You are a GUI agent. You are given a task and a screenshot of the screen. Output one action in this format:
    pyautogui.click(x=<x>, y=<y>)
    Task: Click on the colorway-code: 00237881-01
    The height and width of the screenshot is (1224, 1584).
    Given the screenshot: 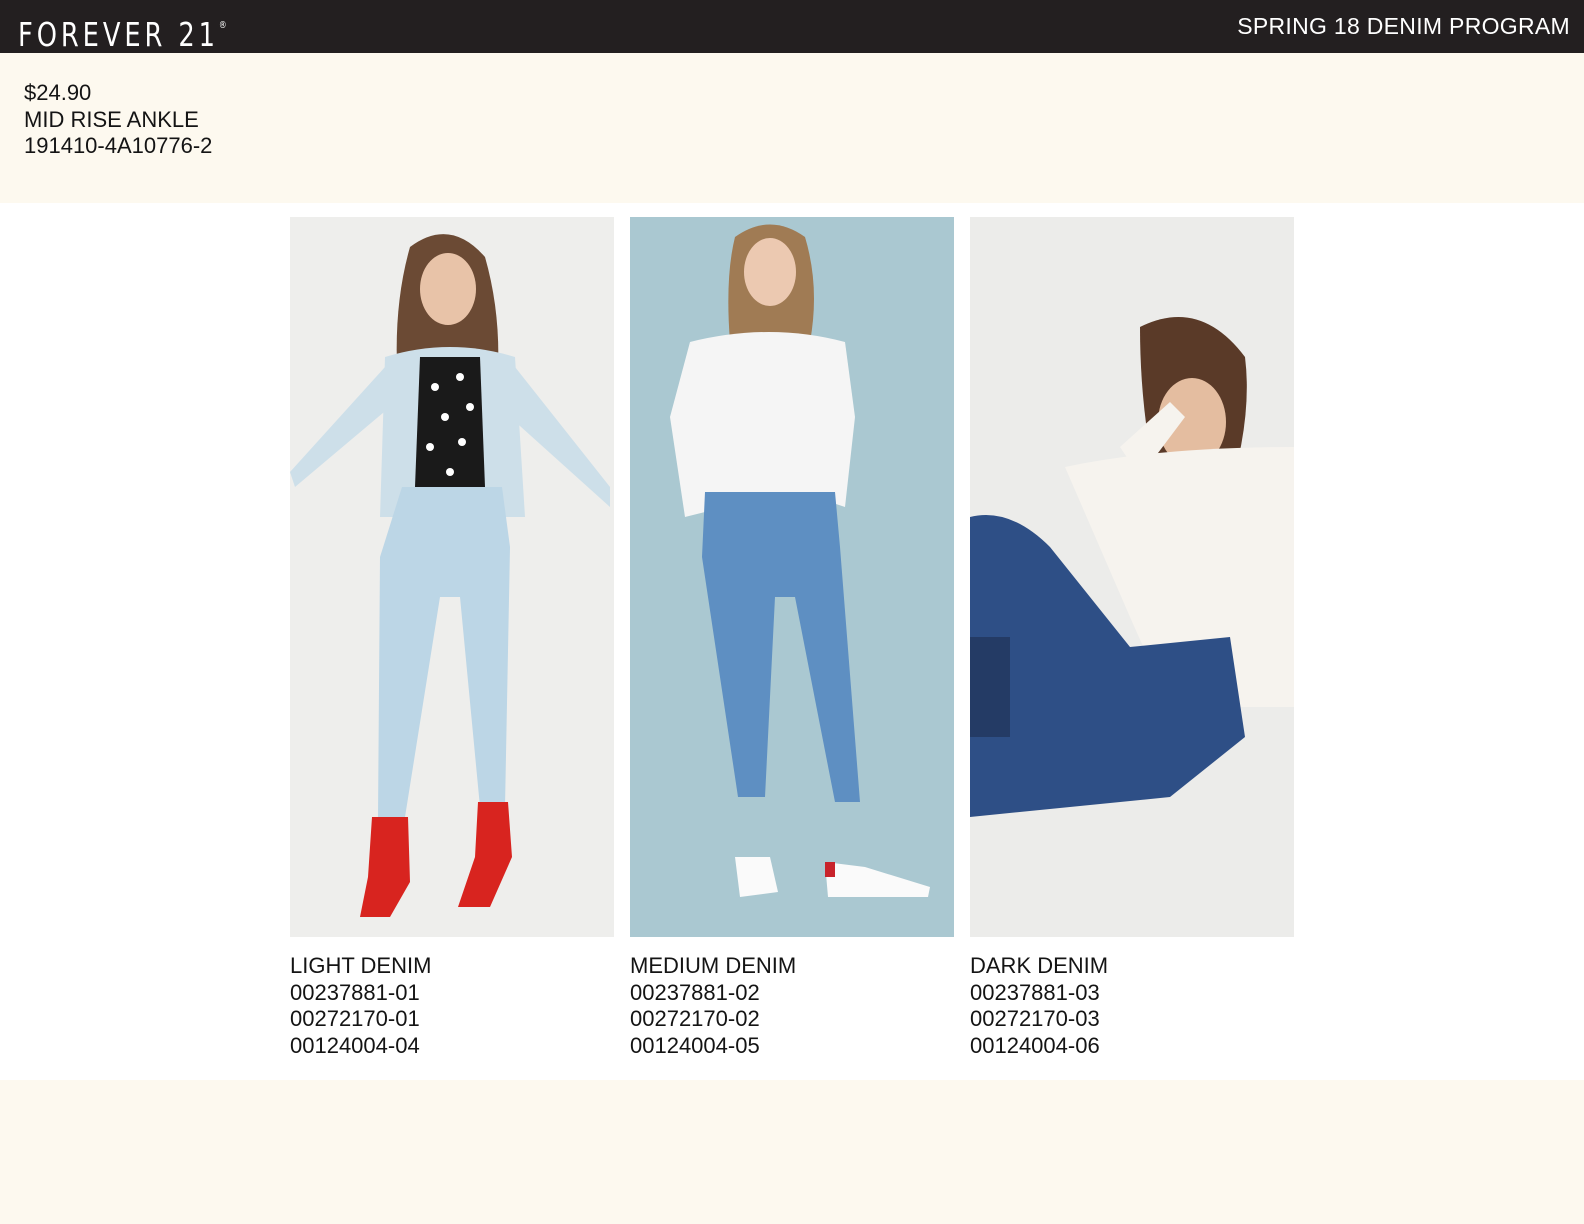 What is the action you would take?
    pyautogui.click(x=355, y=992)
    